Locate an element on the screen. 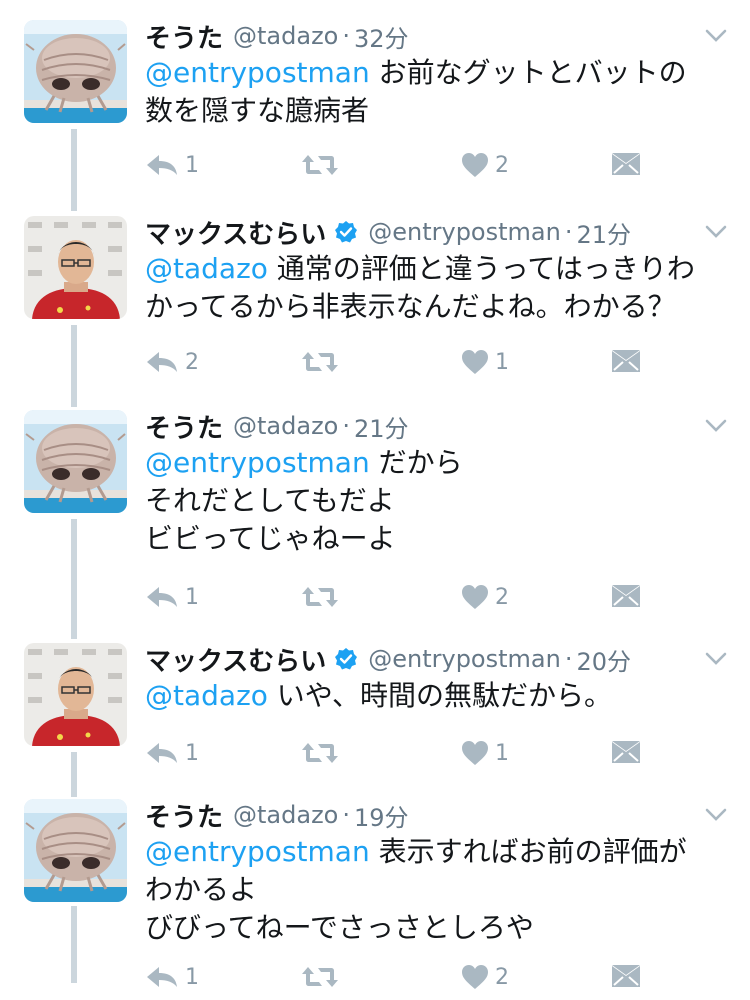  tweet-text-span: お前なグットとバットの is located at coordinates (528, 72).